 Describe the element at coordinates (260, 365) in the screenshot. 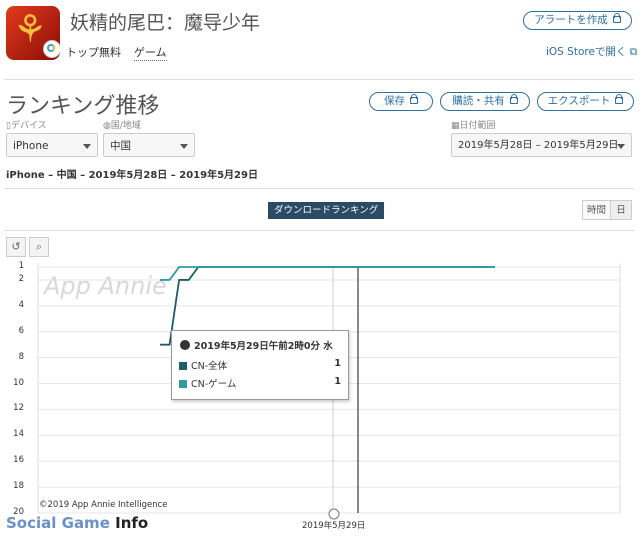

I see `chart-tooltip: 2019年5月29日午前2時0分 水 CN-全体 1 CN-ゲーム 1` at that location.